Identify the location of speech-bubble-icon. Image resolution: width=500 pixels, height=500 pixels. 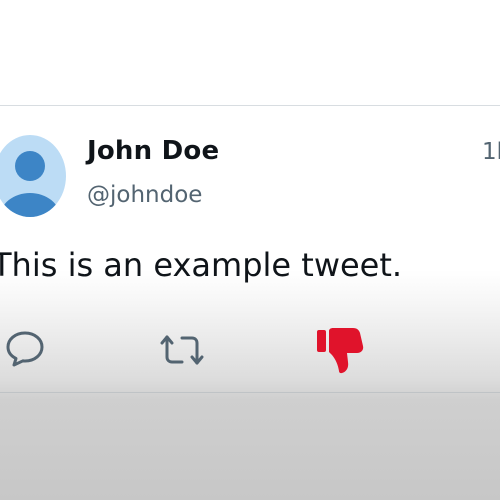
(25, 349).